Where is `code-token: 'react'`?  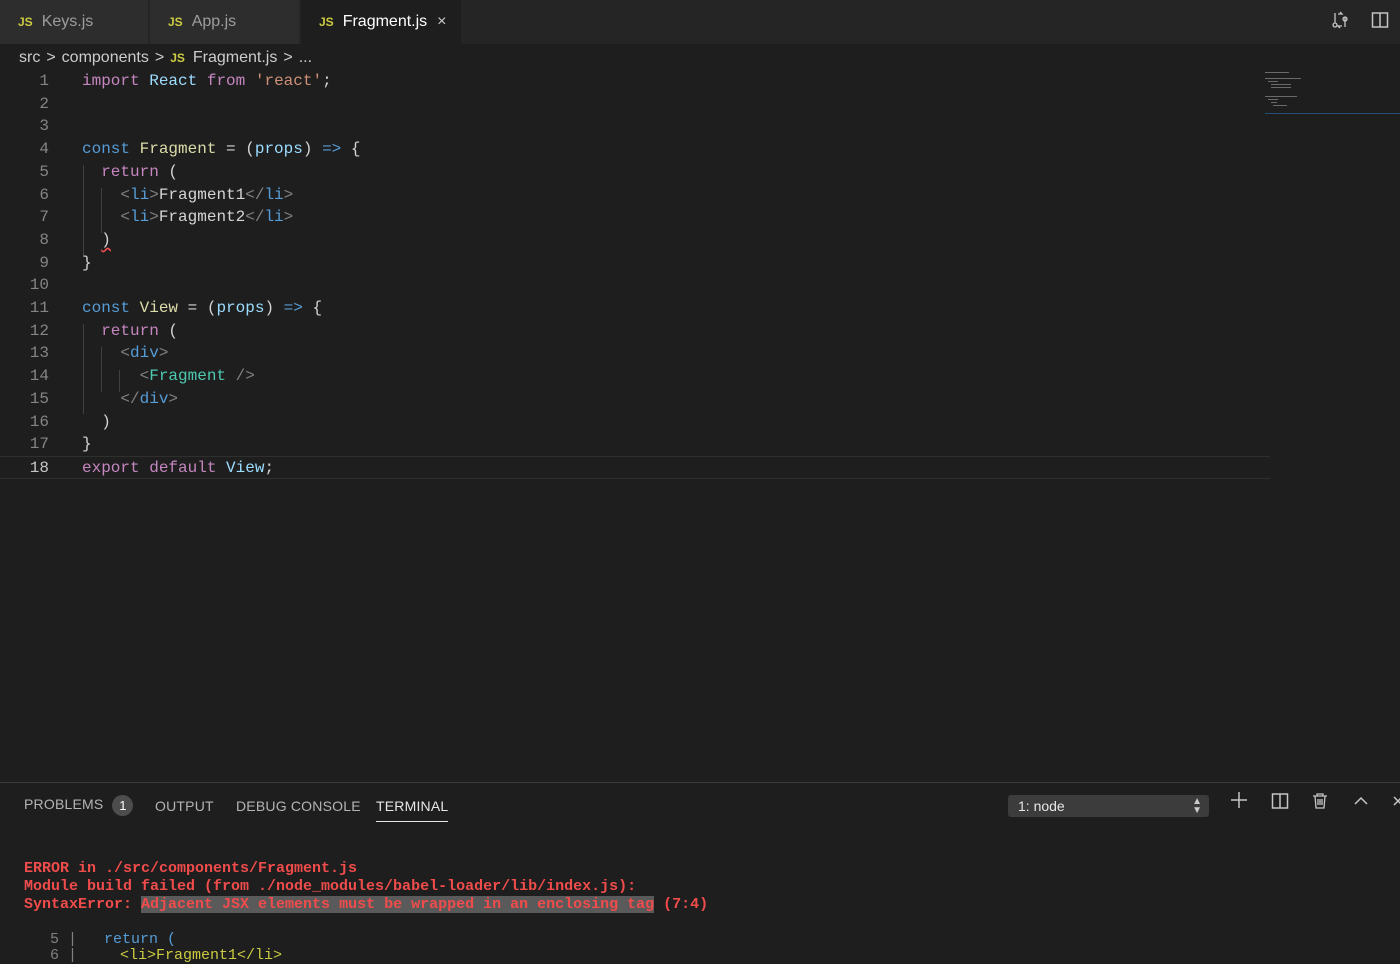
code-token: 'react' is located at coordinates (288, 81).